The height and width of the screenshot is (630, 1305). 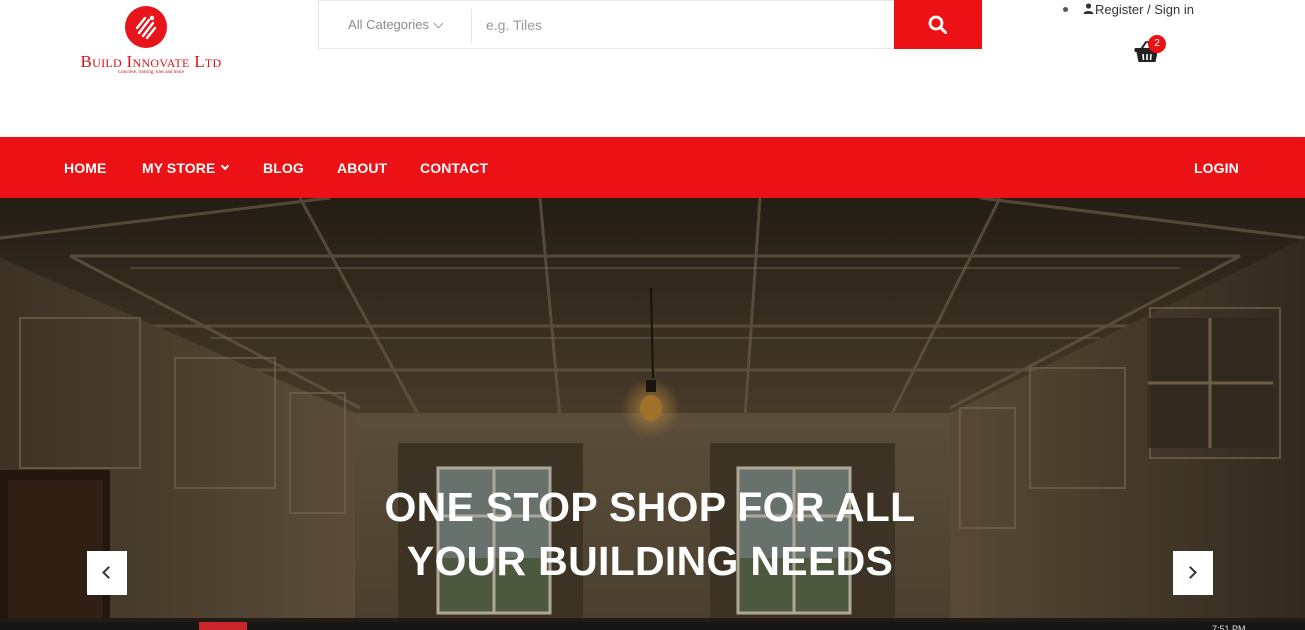 What do you see at coordinates (179, 167) in the screenshot?
I see `nav-my-store-label: MY STORE` at bounding box center [179, 167].